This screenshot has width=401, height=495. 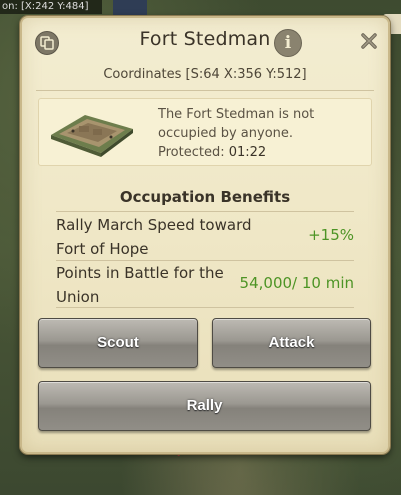 I want to click on map-coordinates-readout: on: [X:242 Y:484], so click(x=51, y=7).